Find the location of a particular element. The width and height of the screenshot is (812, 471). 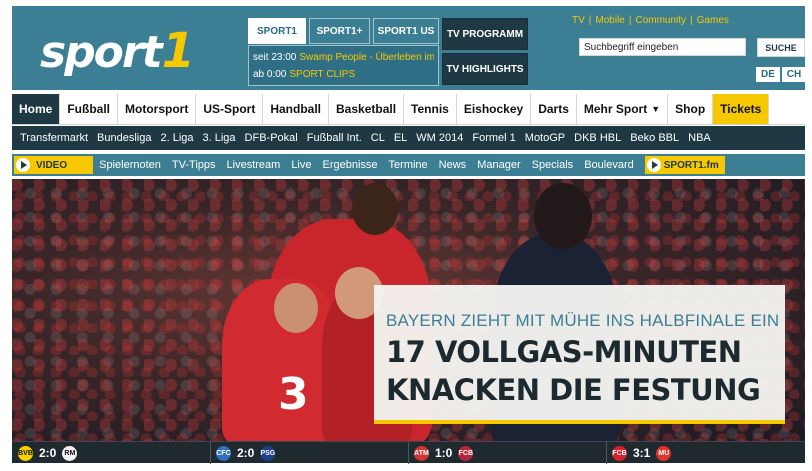

match-score: 2:0 is located at coordinates (246, 453).